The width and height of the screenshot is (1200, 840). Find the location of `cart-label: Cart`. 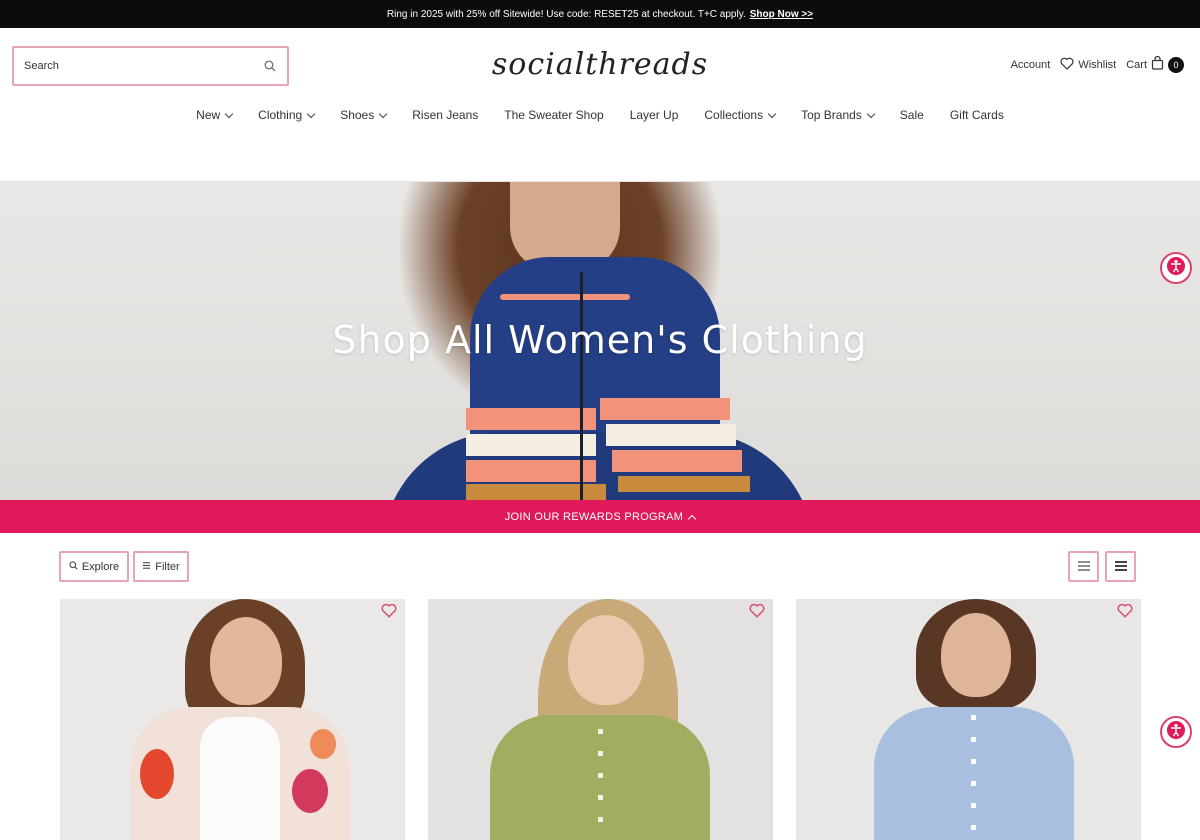

cart-label: Cart is located at coordinates (1136, 64).